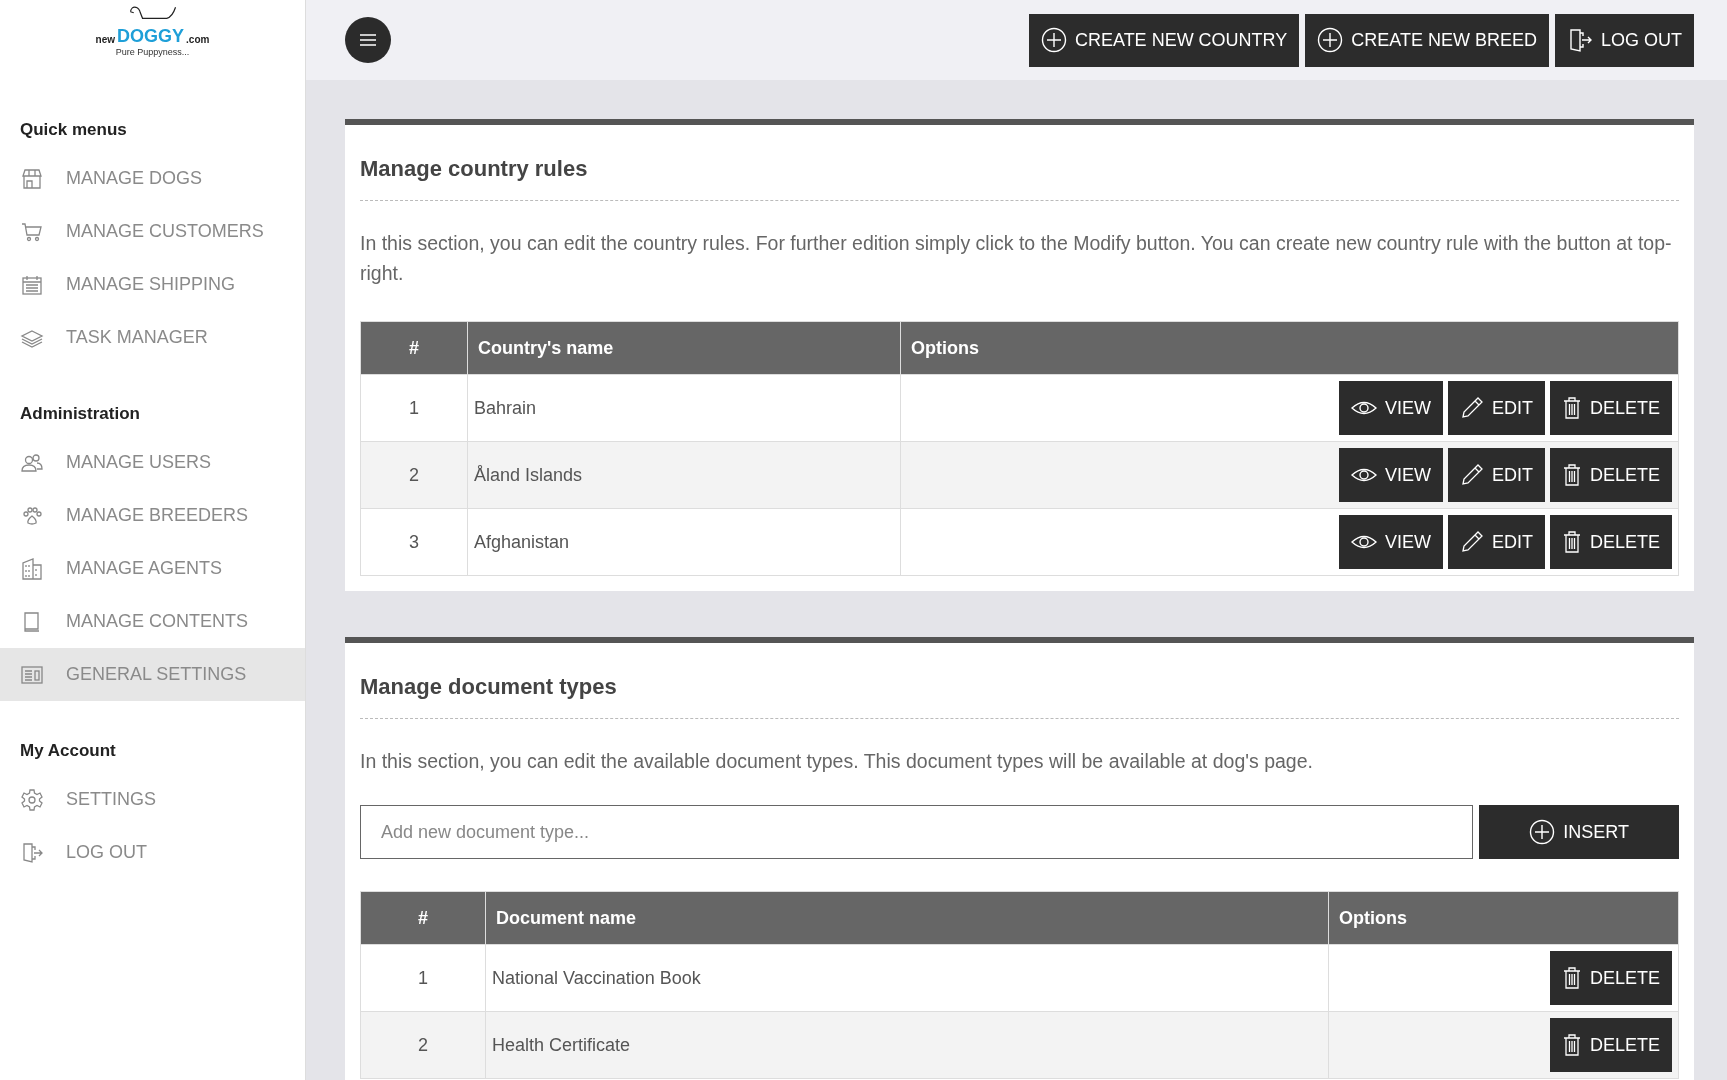 The image size is (1727, 1080). Describe the element at coordinates (414, 542) in the screenshot. I see `table-cell: 3` at that location.